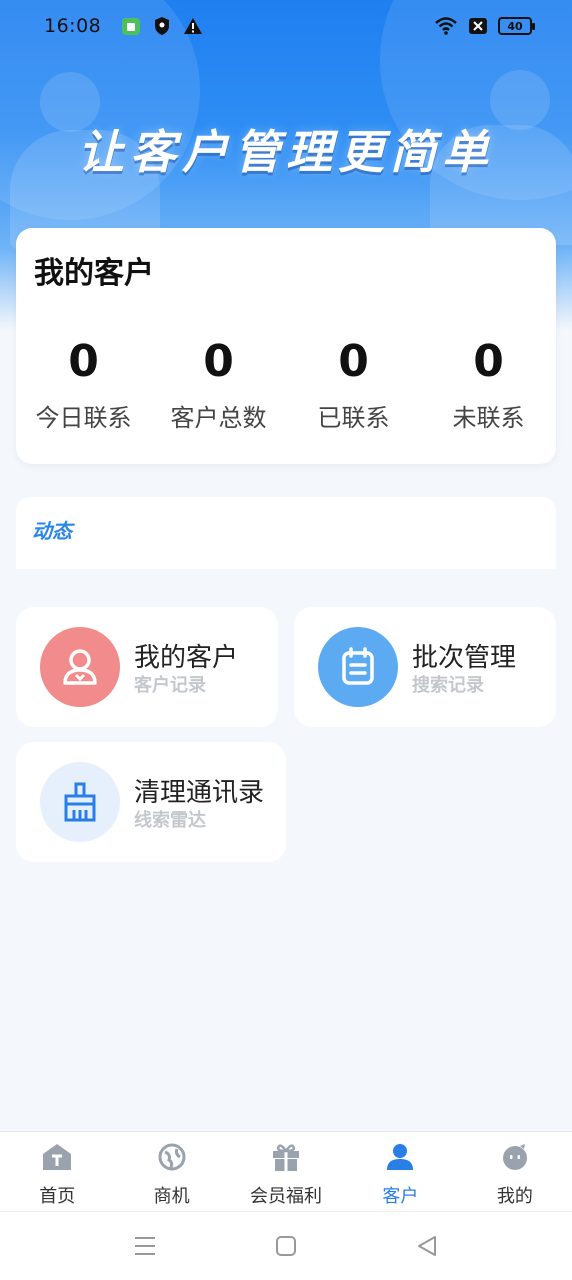 The width and height of the screenshot is (572, 1280). What do you see at coordinates (73, 26) in the screenshot?
I see `status-time: 16:08` at bounding box center [73, 26].